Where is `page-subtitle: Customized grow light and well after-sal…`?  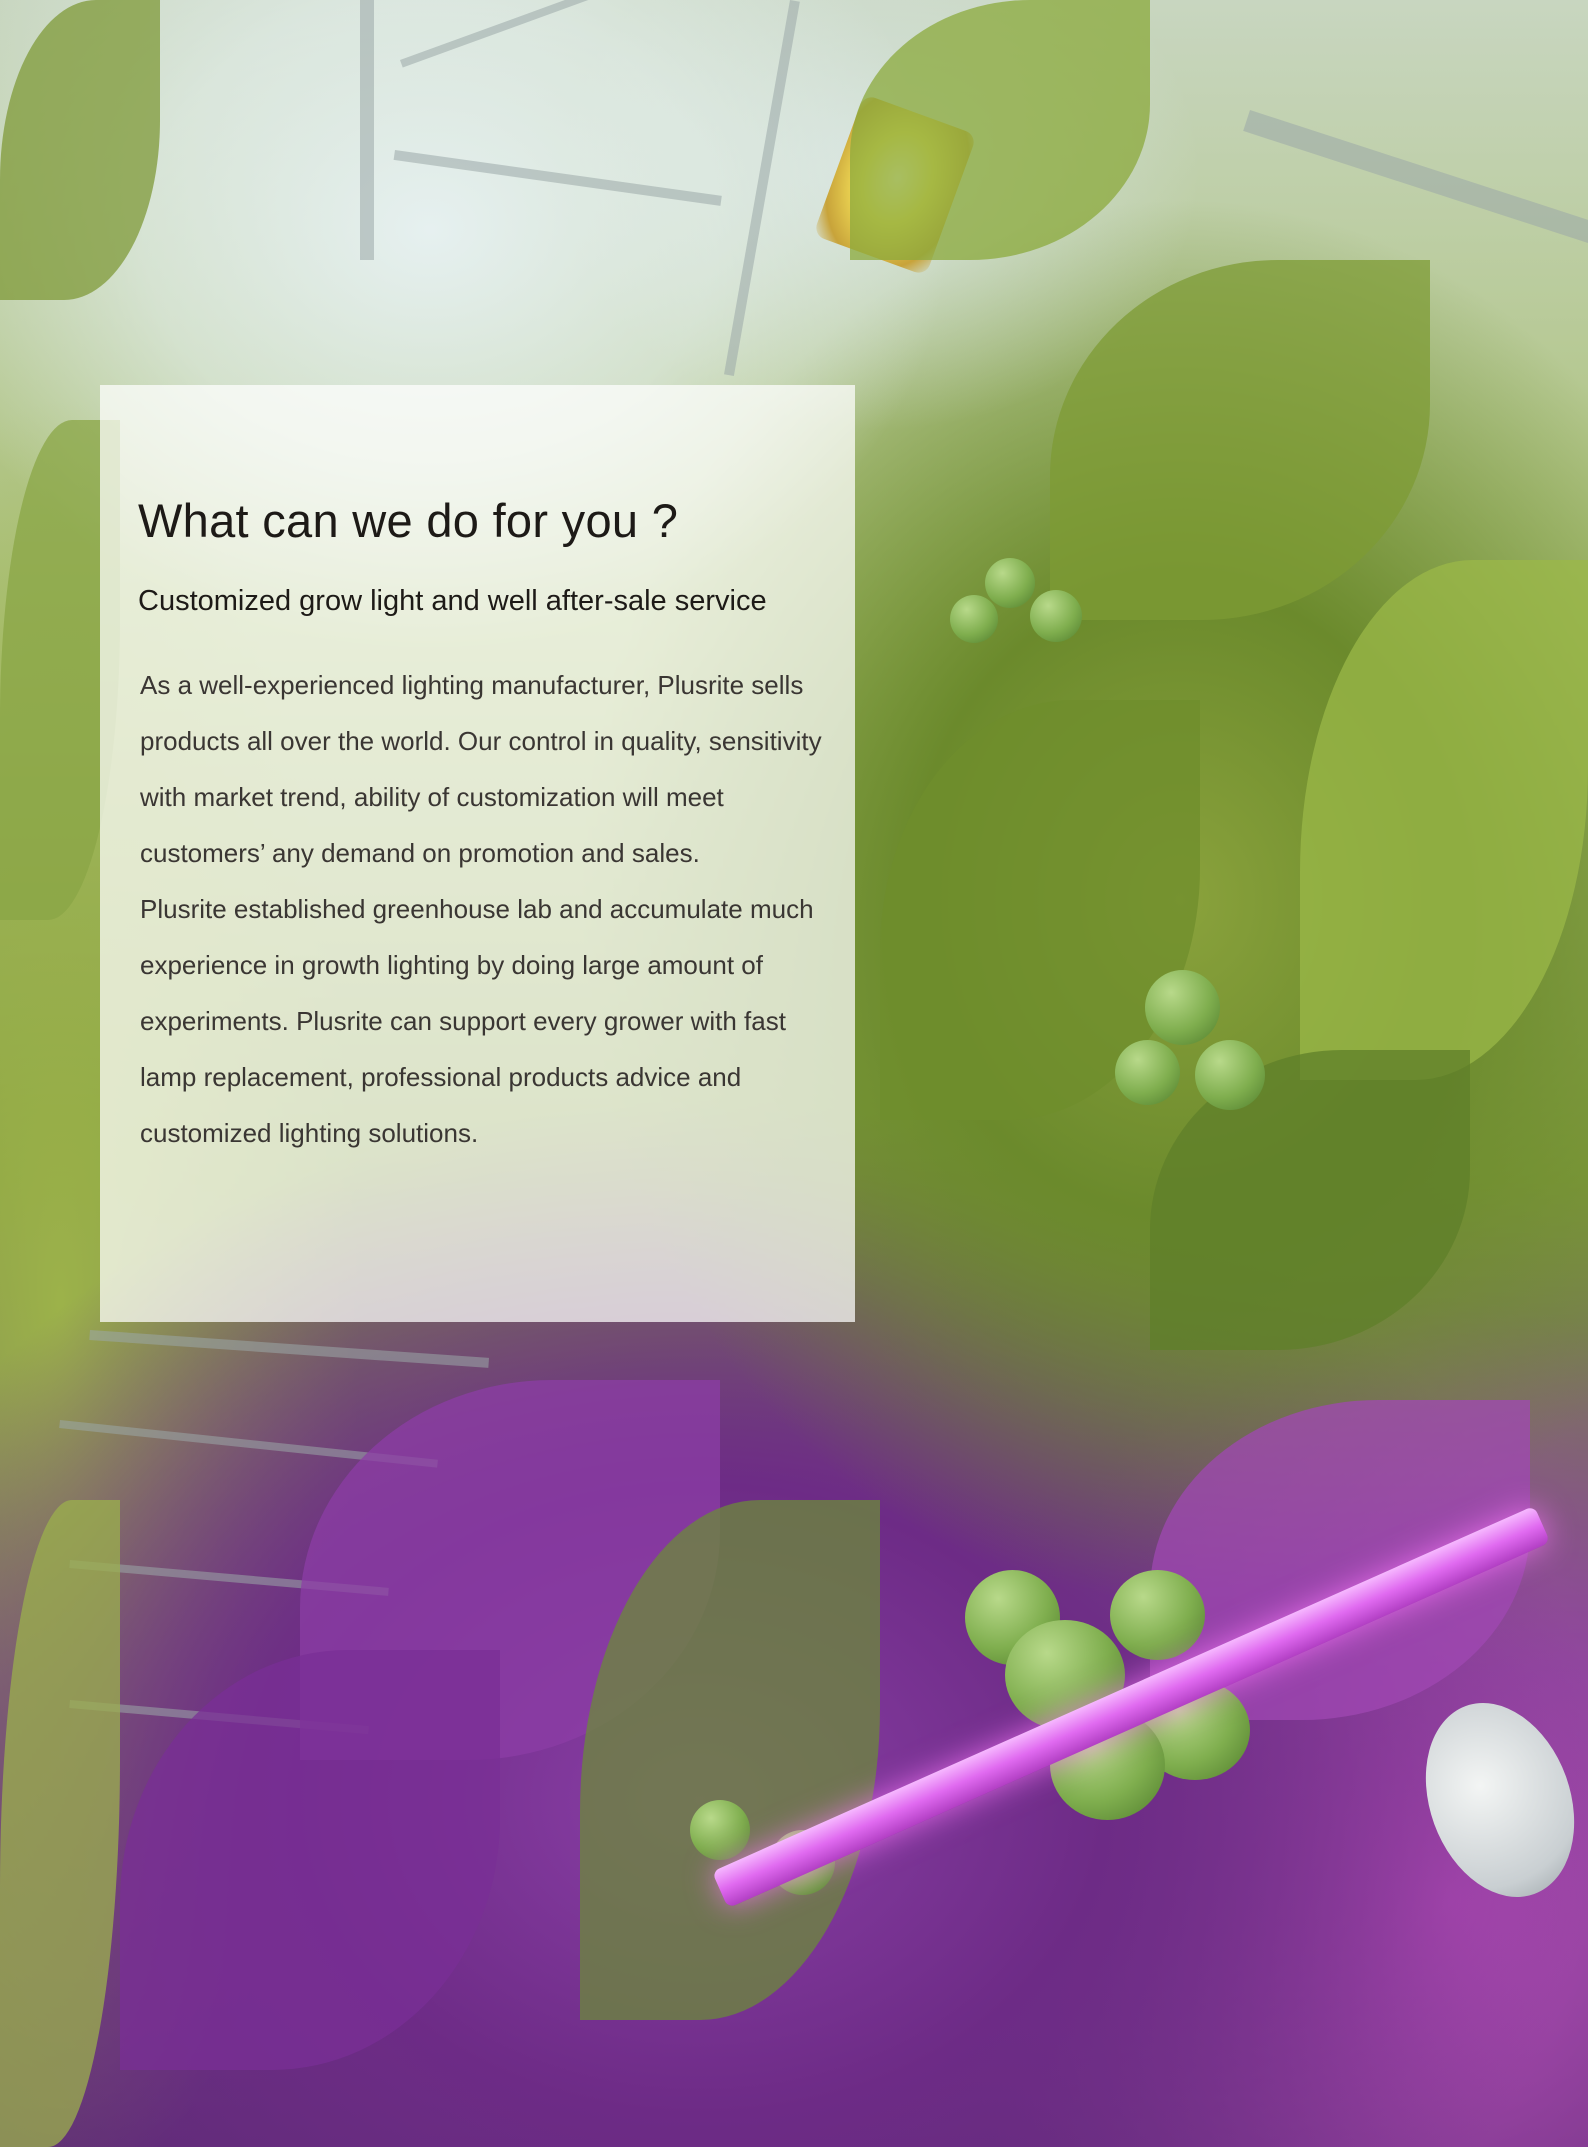
page-subtitle: Customized grow light and well after-sal… is located at coordinates (452, 601).